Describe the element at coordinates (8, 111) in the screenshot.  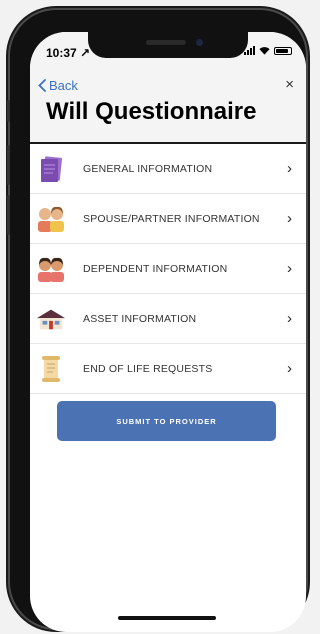
I see `mute-switch` at that location.